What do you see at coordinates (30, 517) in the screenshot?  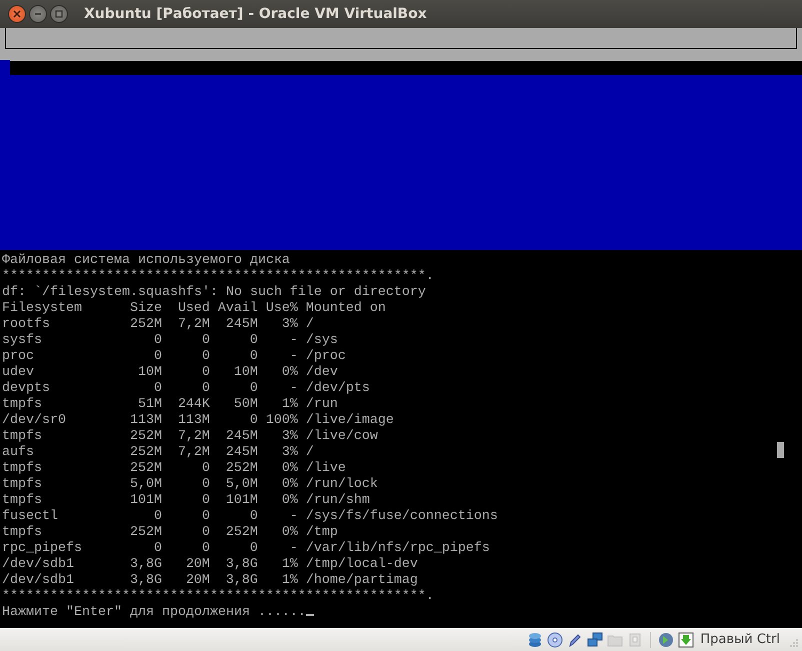 I see `table-cell-text: fusectl` at bounding box center [30, 517].